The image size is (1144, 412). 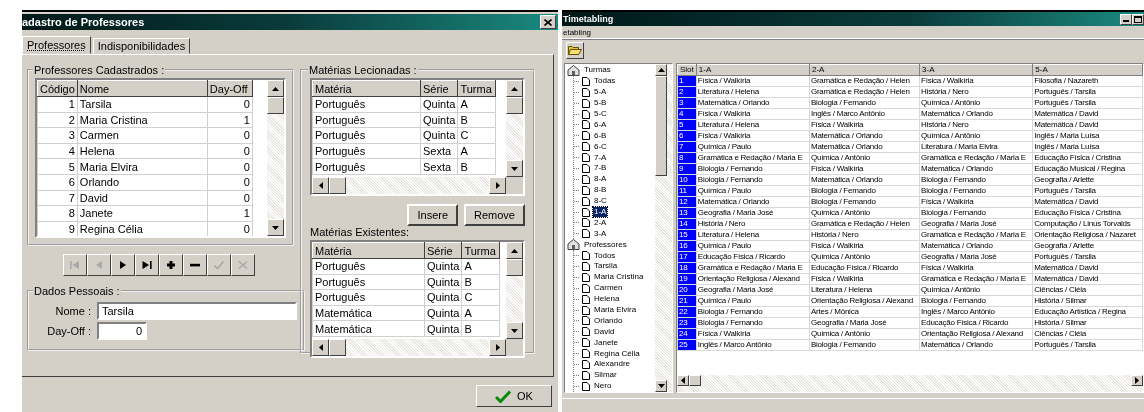 I want to click on tree-item: 7-A, so click(x=600, y=157).